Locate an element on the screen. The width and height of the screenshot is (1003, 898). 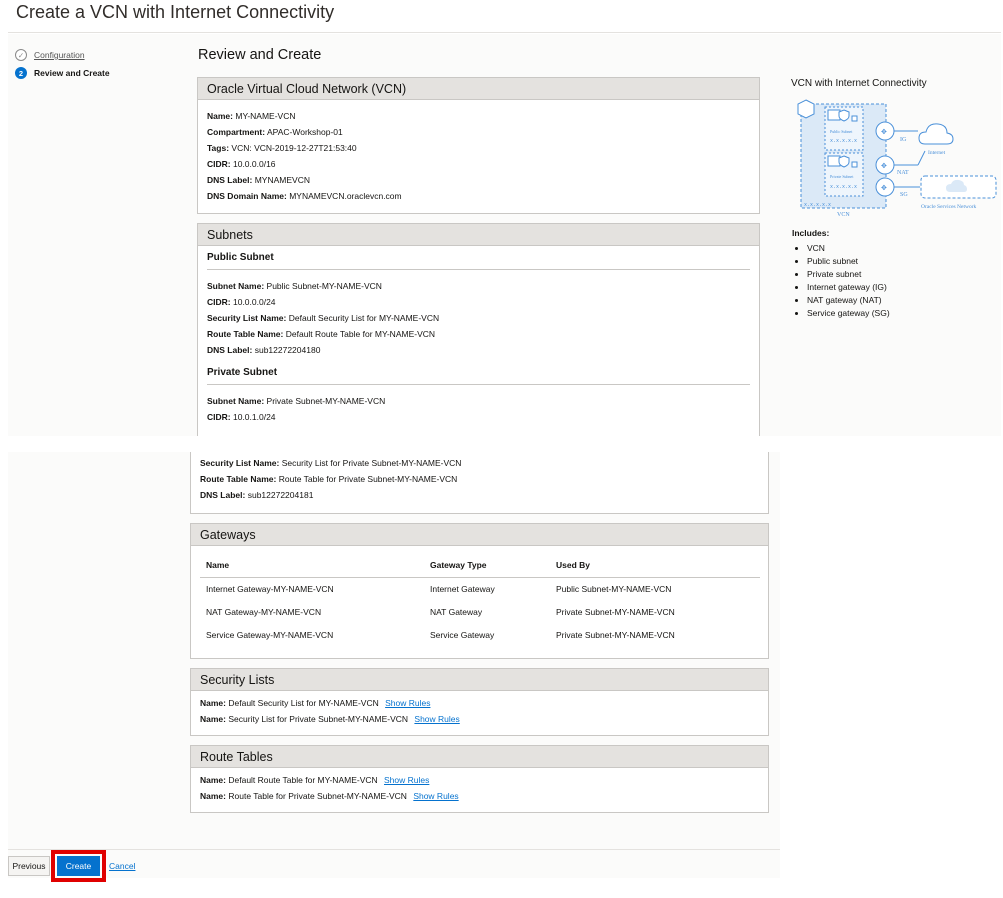
security-lists-card-header: Security Lists is located at coordinates (479, 680).